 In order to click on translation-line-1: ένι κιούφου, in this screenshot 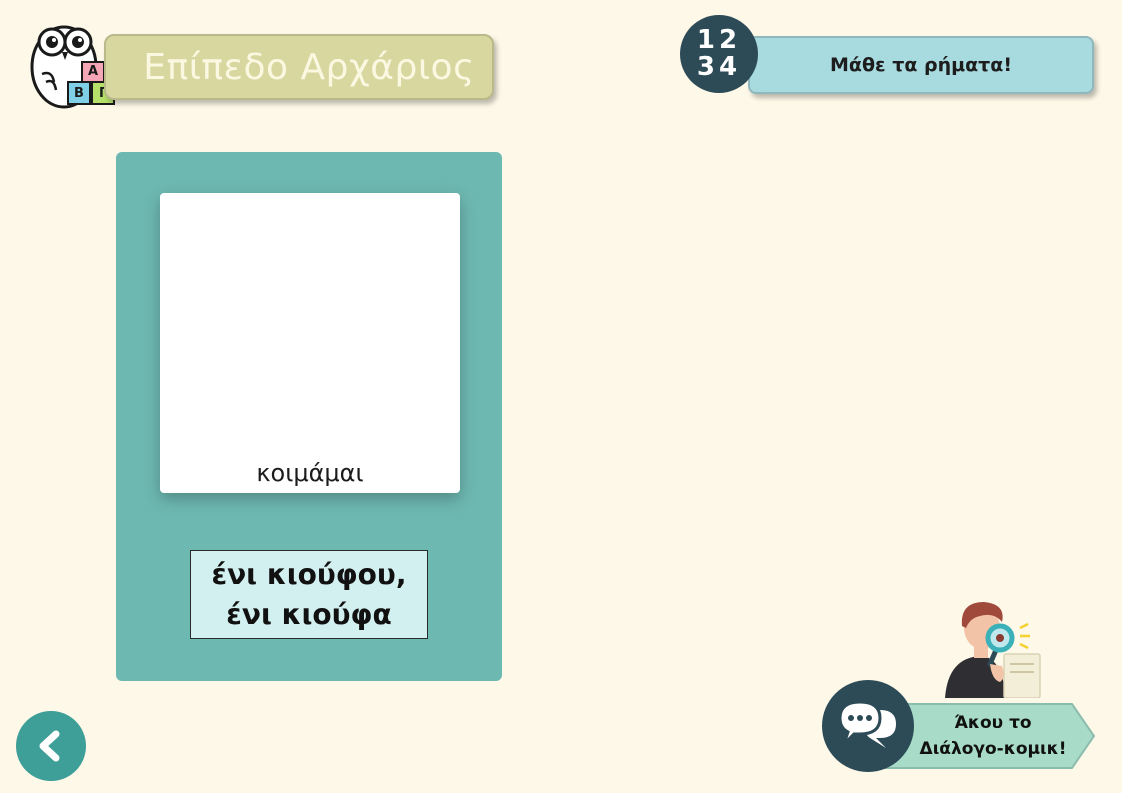, I will do `click(309, 574)`.